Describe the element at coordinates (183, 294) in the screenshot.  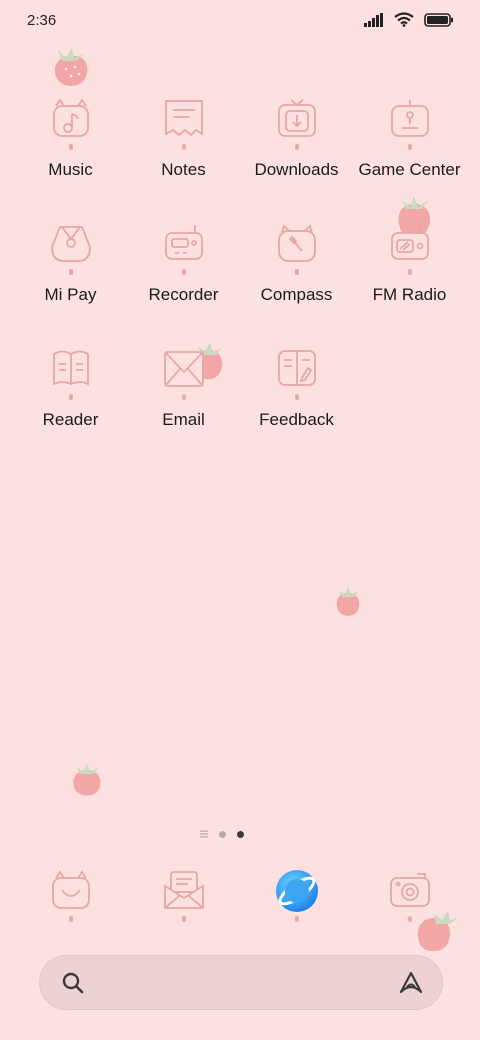
I see `app-label: Recorder` at that location.